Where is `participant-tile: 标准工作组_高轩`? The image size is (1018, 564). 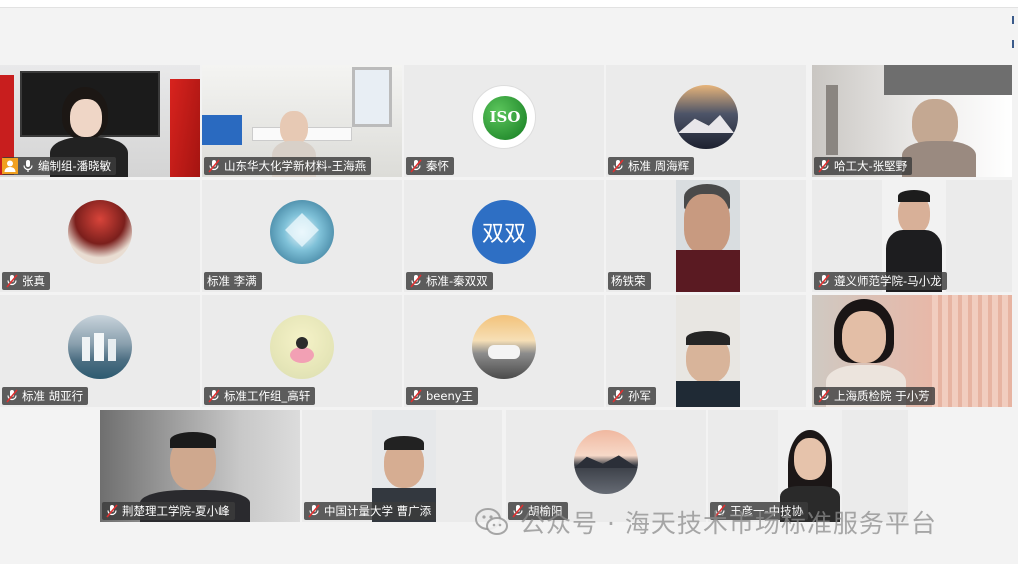
participant-tile: 标准工作组_高轩 is located at coordinates (302, 351).